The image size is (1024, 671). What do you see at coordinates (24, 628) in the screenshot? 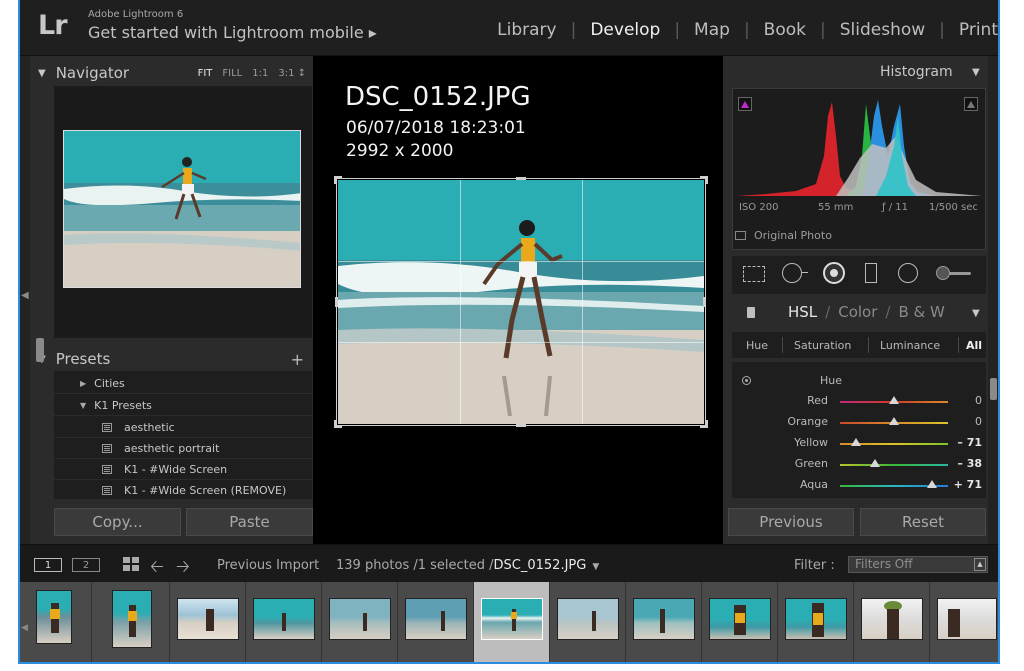
I see `filmstrip-scroll-left-icon: ◀` at bounding box center [24, 628].